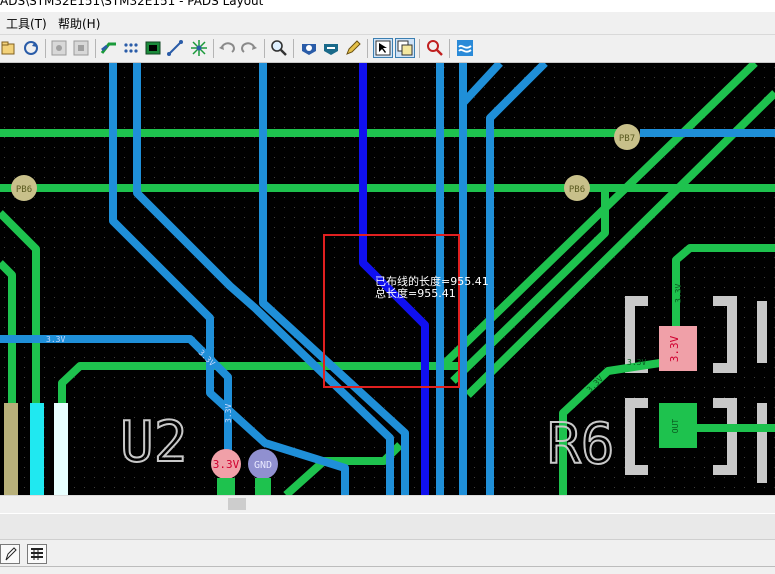 Image resolution: width=775 pixels, height=574 pixels. What do you see at coordinates (228, 413) in the screenshot?
I see `net-label-3v3-c: 3.3V` at bounding box center [228, 413].